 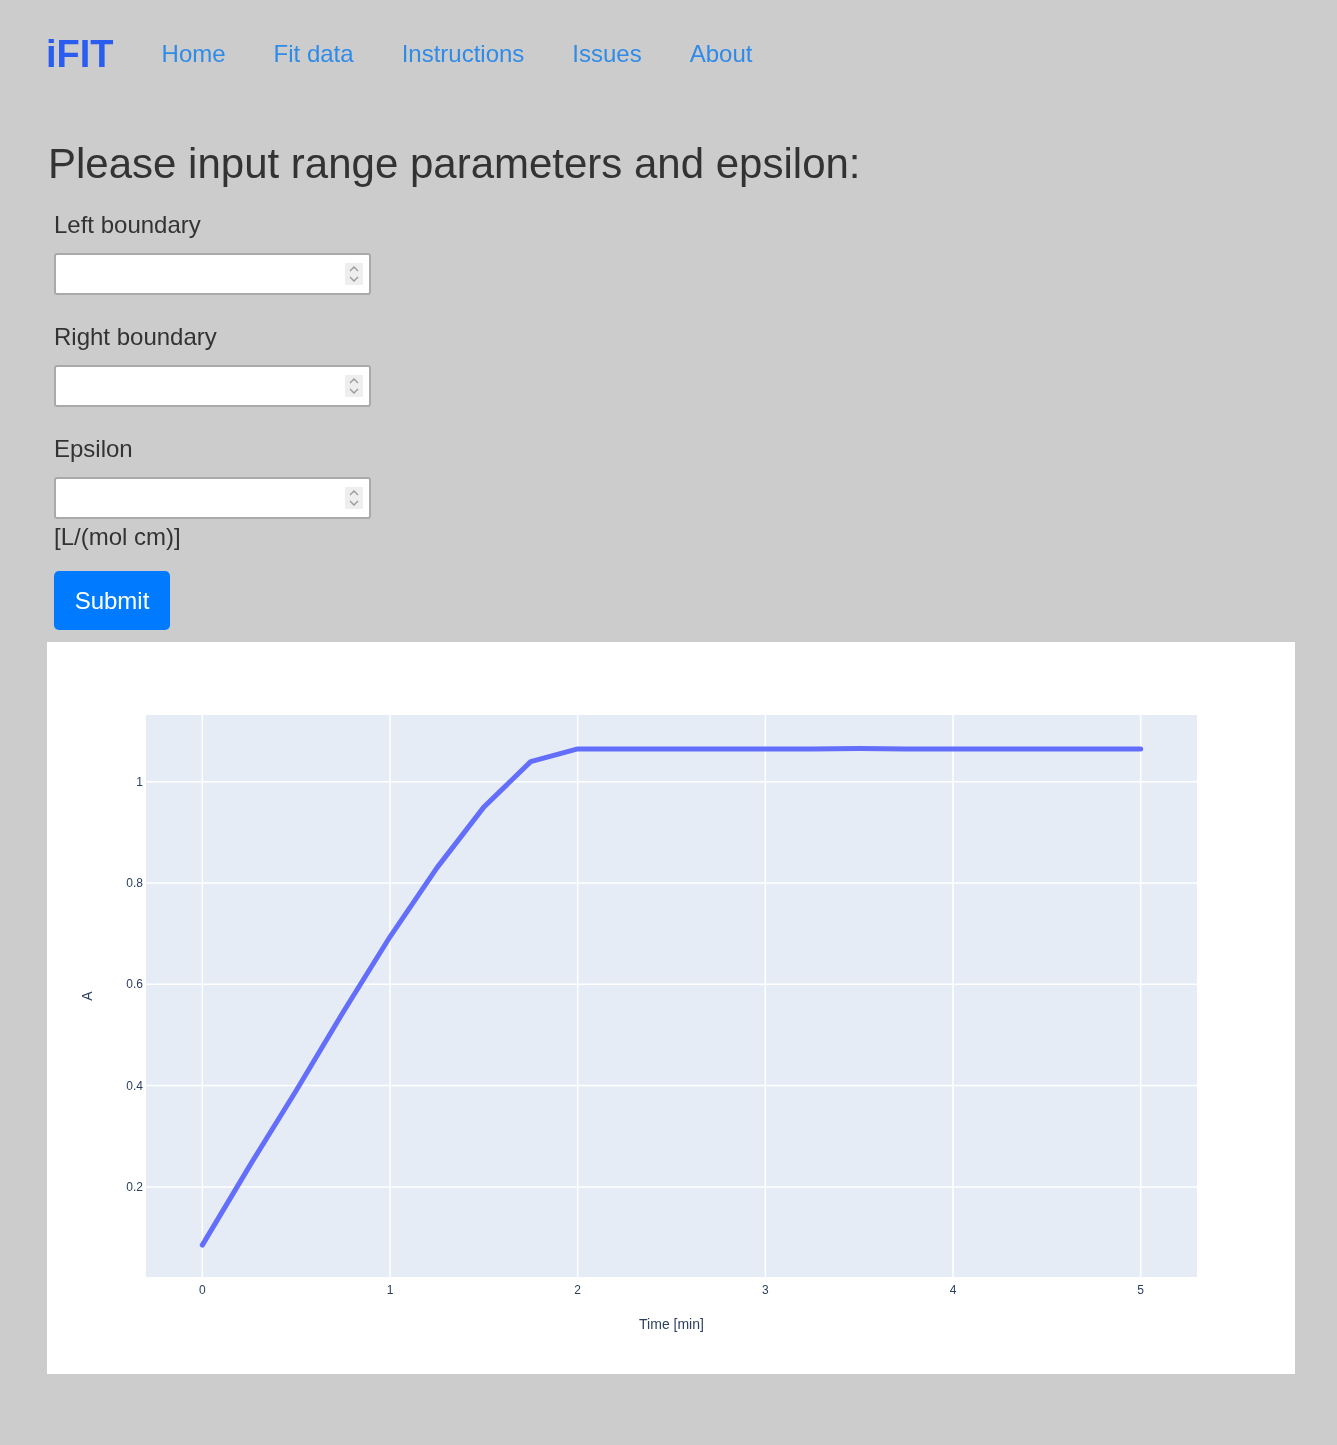 What do you see at coordinates (953, 1290) in the screenshot?
I see `x-tick-label: 4` at bounding box center [953, 1290].